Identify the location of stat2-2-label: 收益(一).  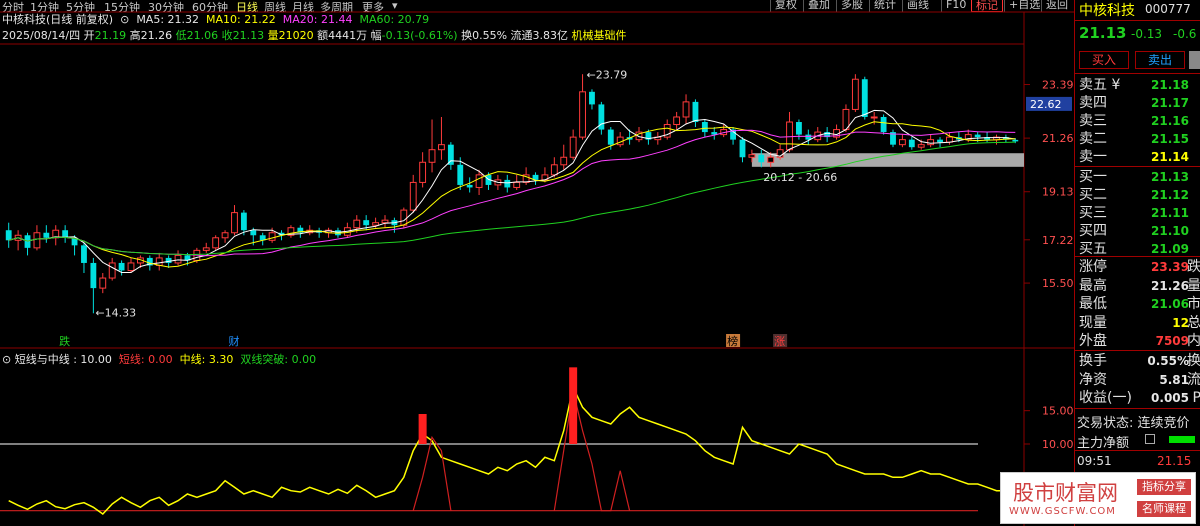
(1105, 398).